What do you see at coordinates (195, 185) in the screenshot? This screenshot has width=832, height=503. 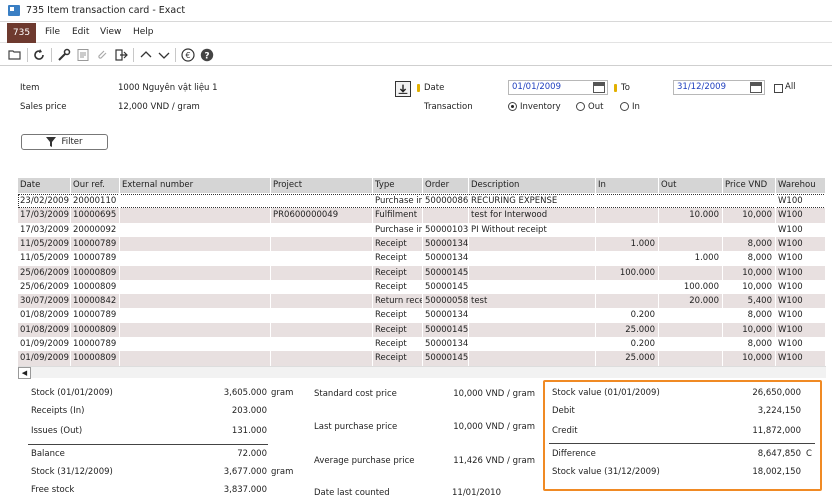 I see `column-header: External number` at bounding box center [195, 185].